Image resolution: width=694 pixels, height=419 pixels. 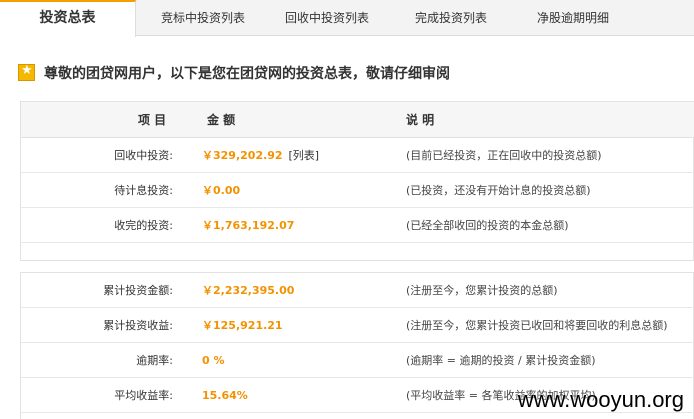 I want to click on empty-row, so click(x=357, y=250).